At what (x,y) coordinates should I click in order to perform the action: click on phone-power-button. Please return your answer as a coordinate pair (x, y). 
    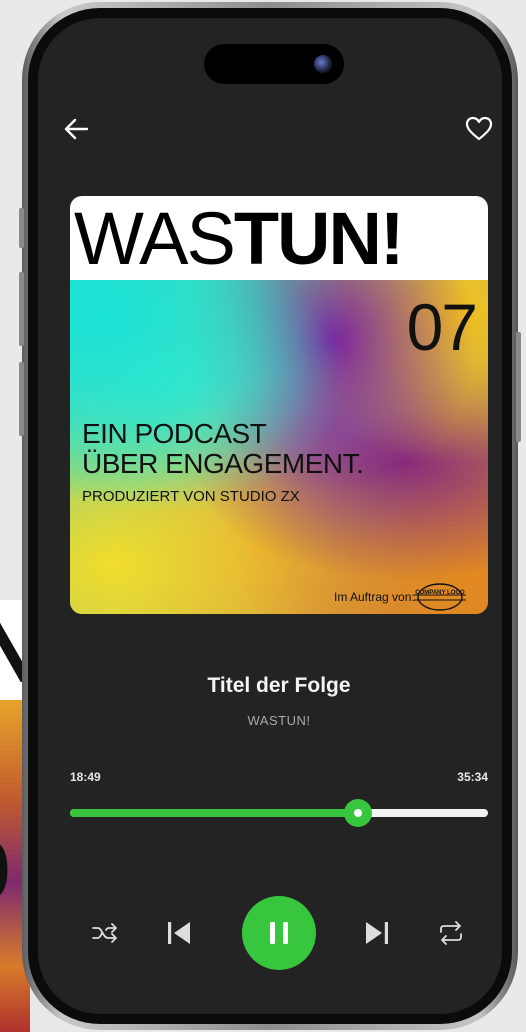
    Looking at the image, I should click on (518, 387).